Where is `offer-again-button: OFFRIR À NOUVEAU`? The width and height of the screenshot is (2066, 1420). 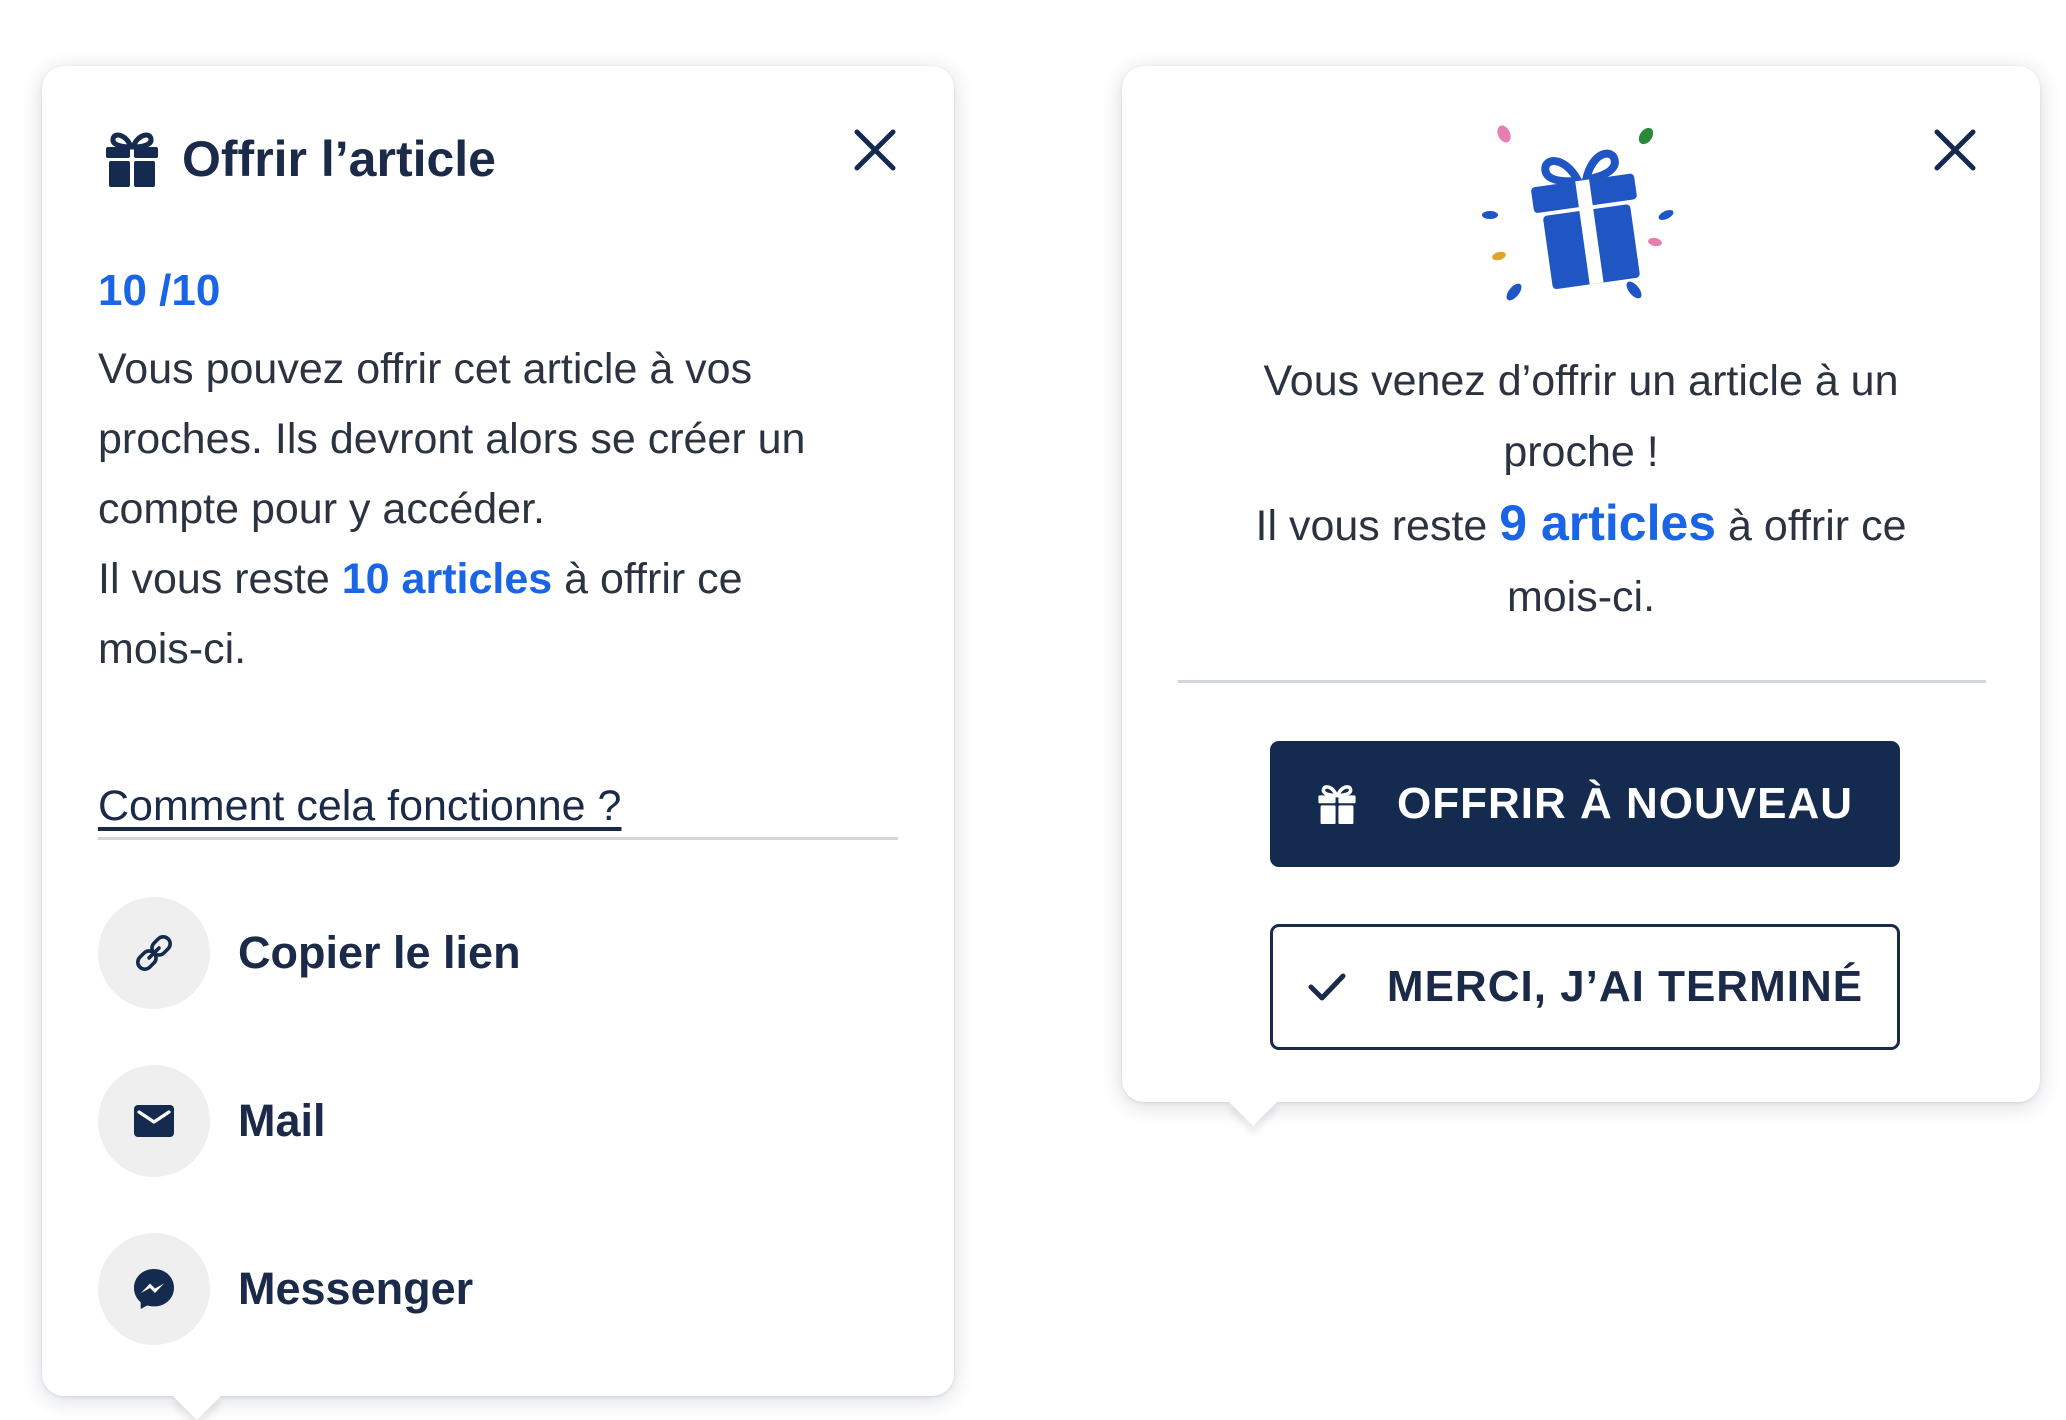
offer-again-button: OFFRIR À NOUVEAU is located at coordinates (1585, 804).